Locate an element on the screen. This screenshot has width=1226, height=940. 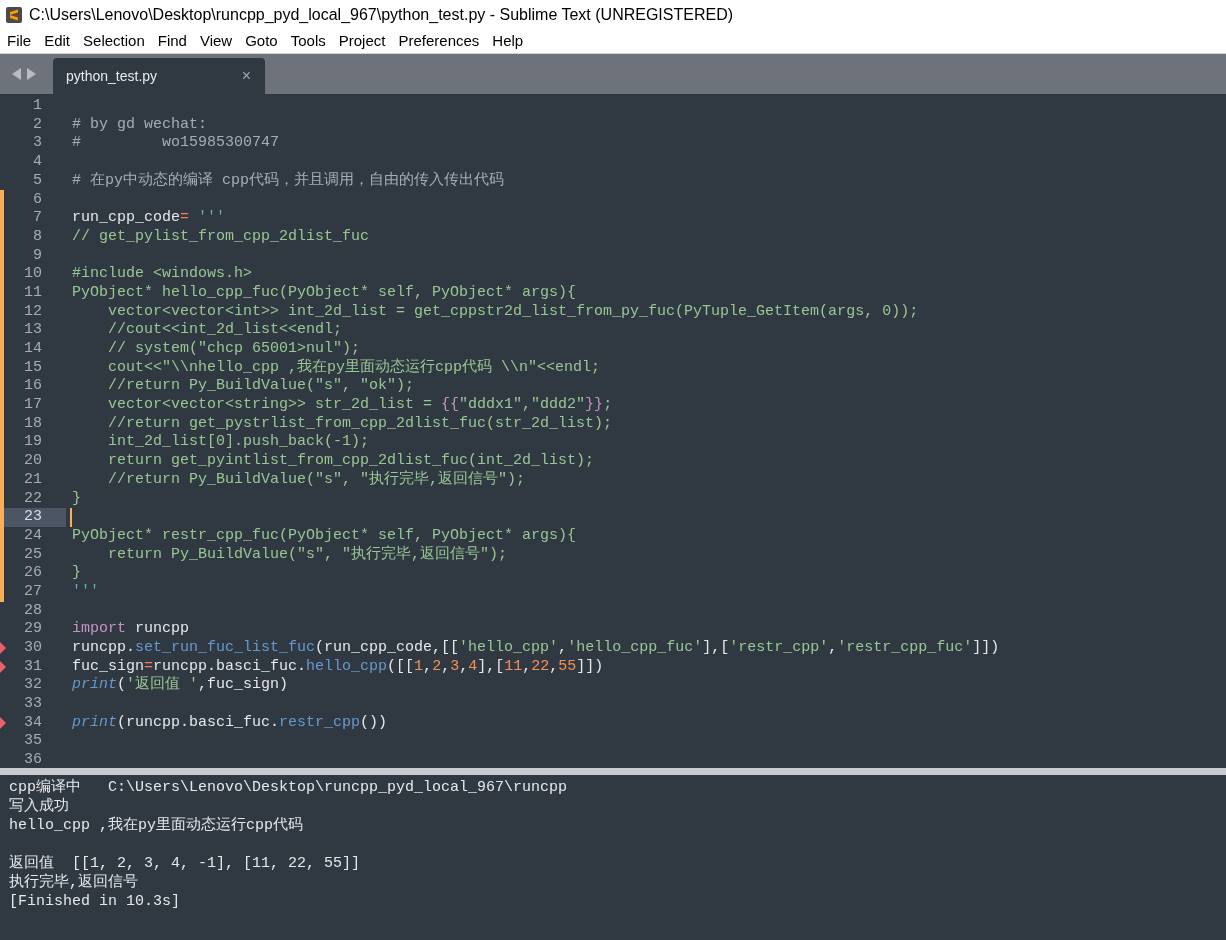
code-line: ''' is located at coordinates (85, 591).